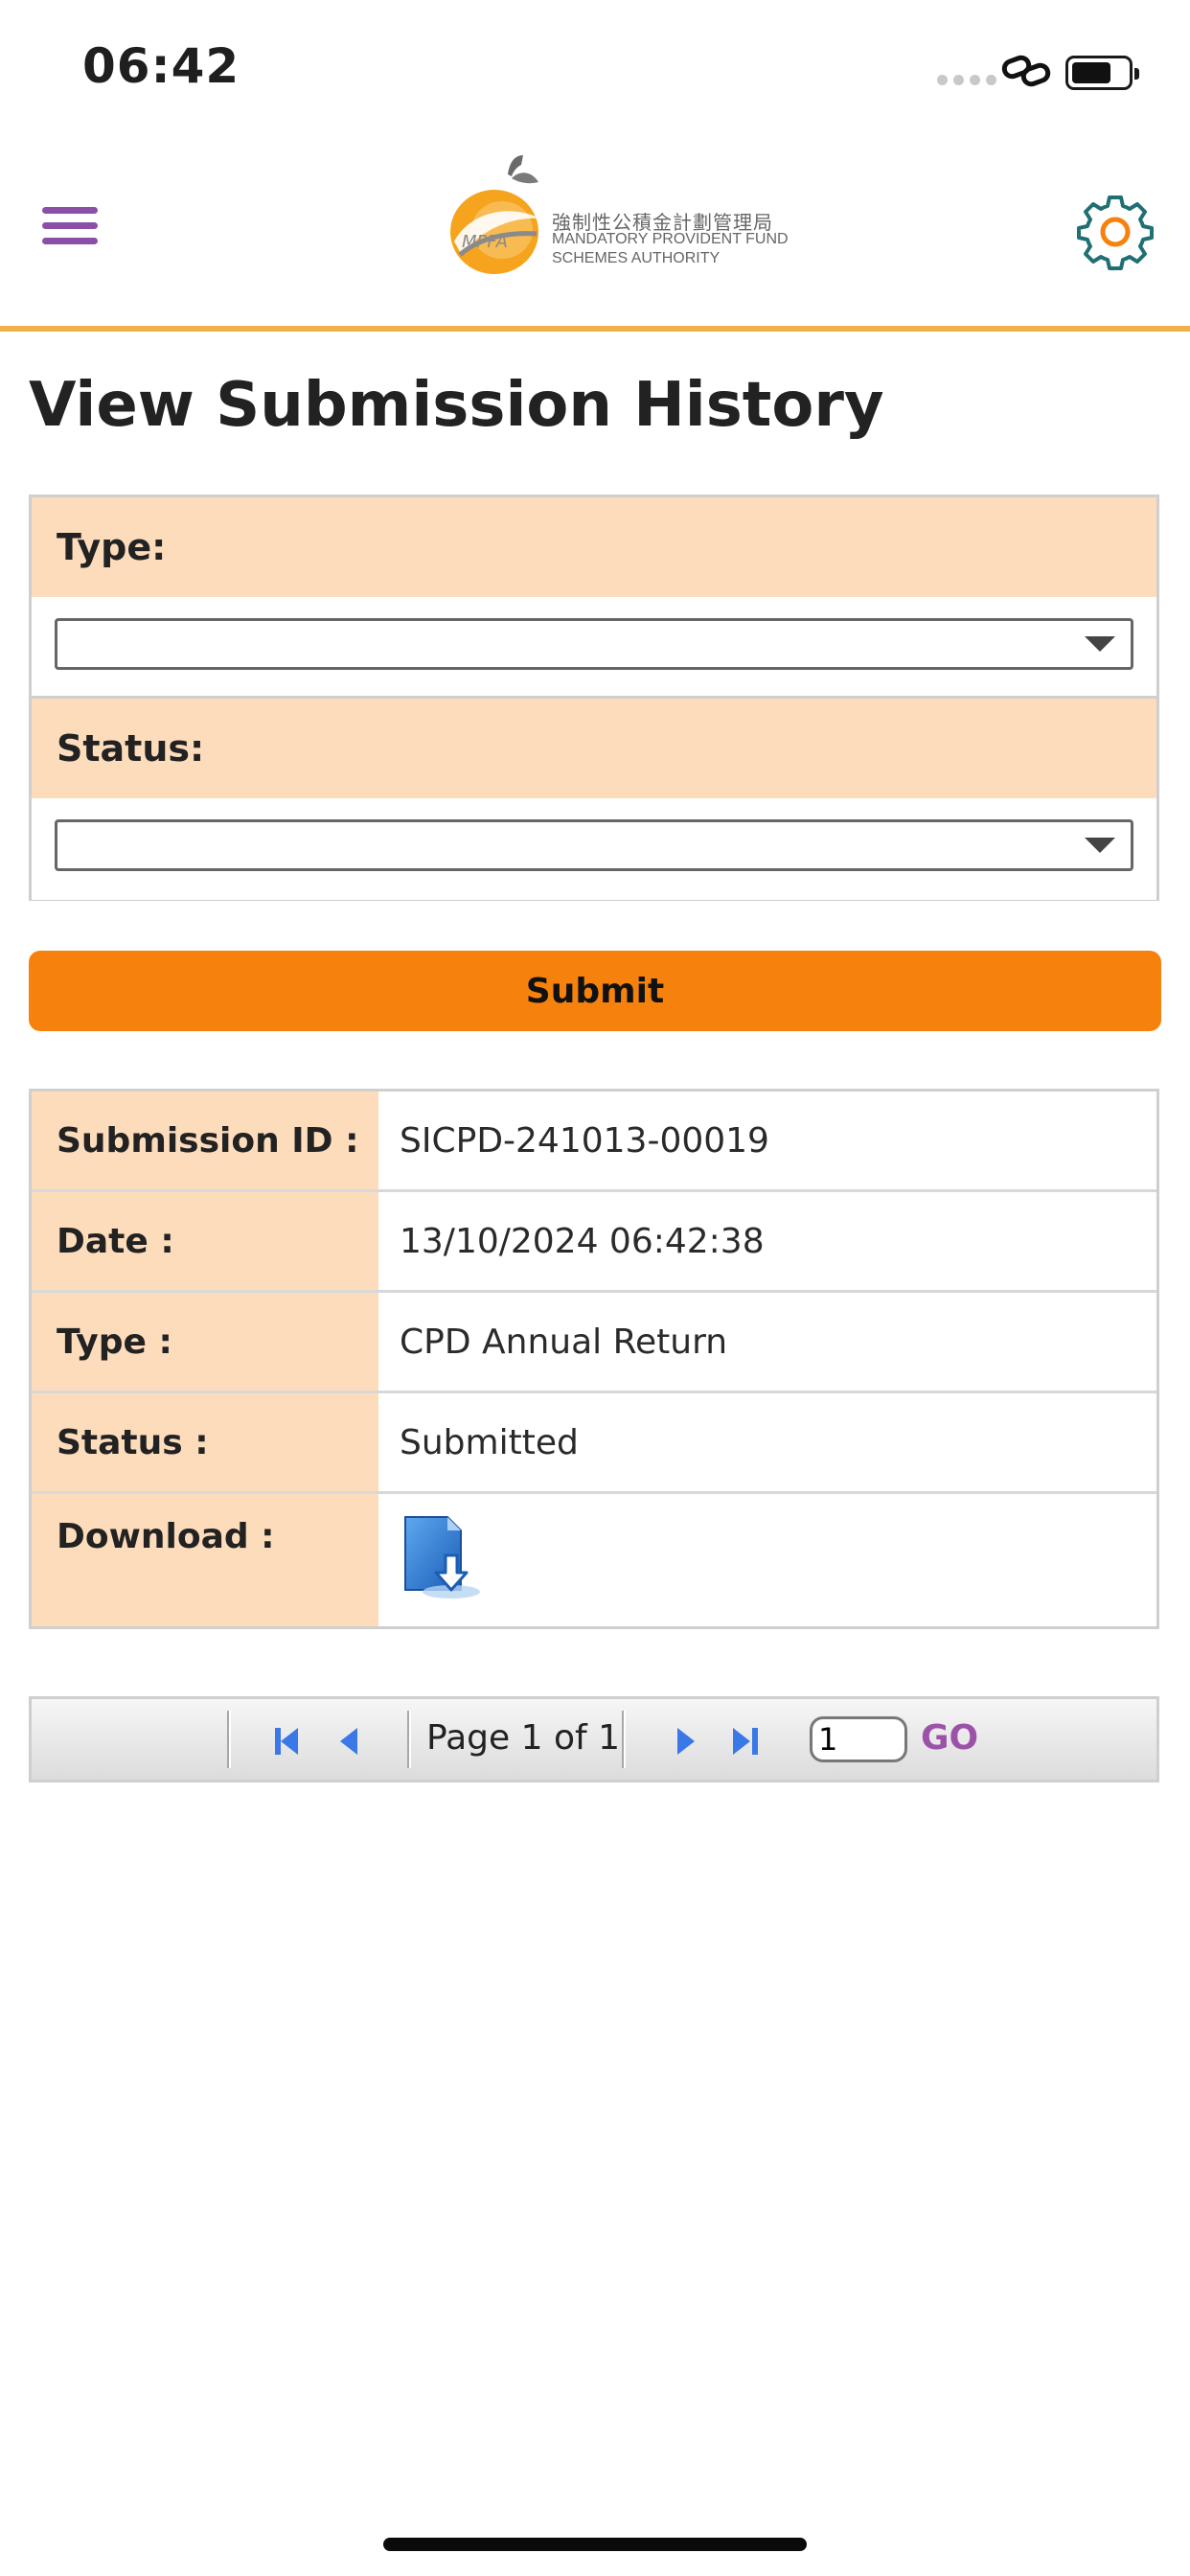 This screenshot has height=2576, width=1190. What do you see at coordinates (350, 1741) in the screenshot?
I see `previous-page-icon` at bounding box center [350, 1741].